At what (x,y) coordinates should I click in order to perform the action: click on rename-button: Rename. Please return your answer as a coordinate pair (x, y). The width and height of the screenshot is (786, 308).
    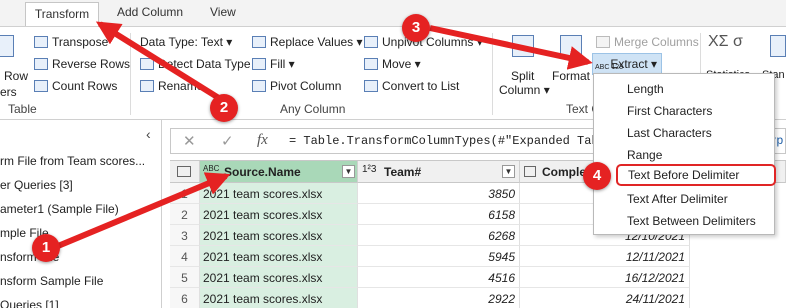
    Looking at the image, I should click on (171, 86).